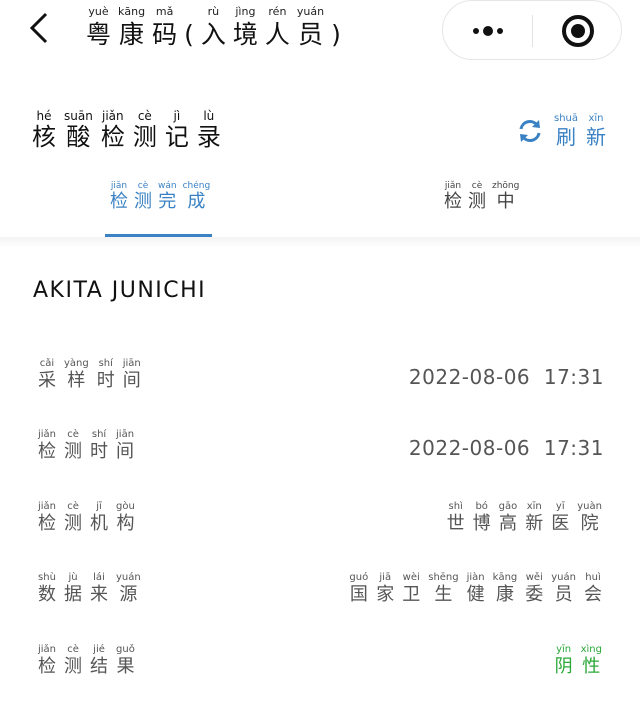 The height and width of the screenshot is (727, 640). I want to click on hanzi: 完, so click(167, 201).